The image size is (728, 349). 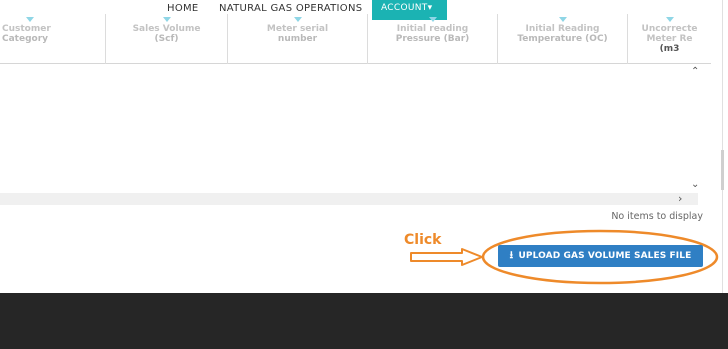 What do you see at coordinates (695, 184) in the screenshot?
I see `scroll-down-icon: ⌄` at bounding box center [695, 184].